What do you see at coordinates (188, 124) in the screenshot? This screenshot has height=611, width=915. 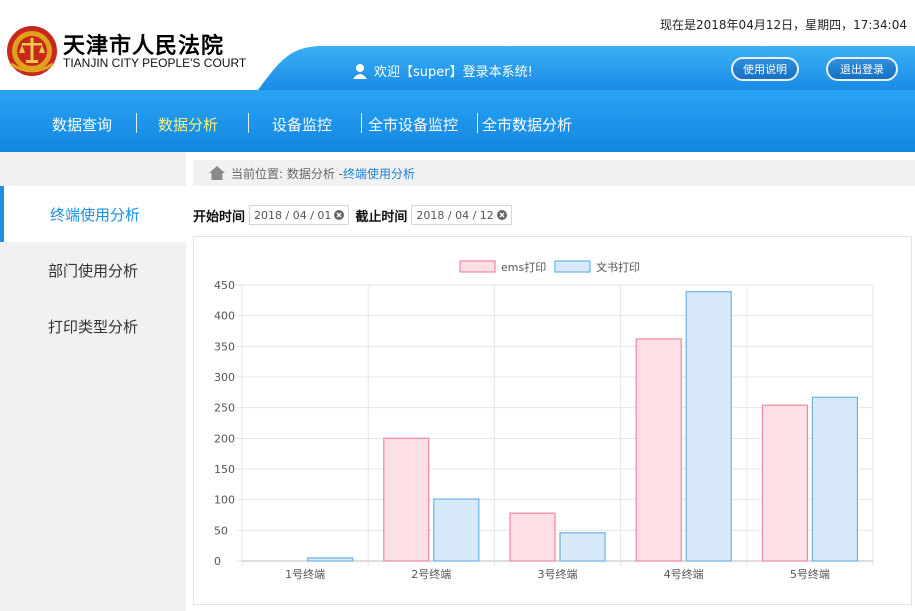 I see `nav-item-data-analysis: 数据分析` at bounding box center [188, 124].